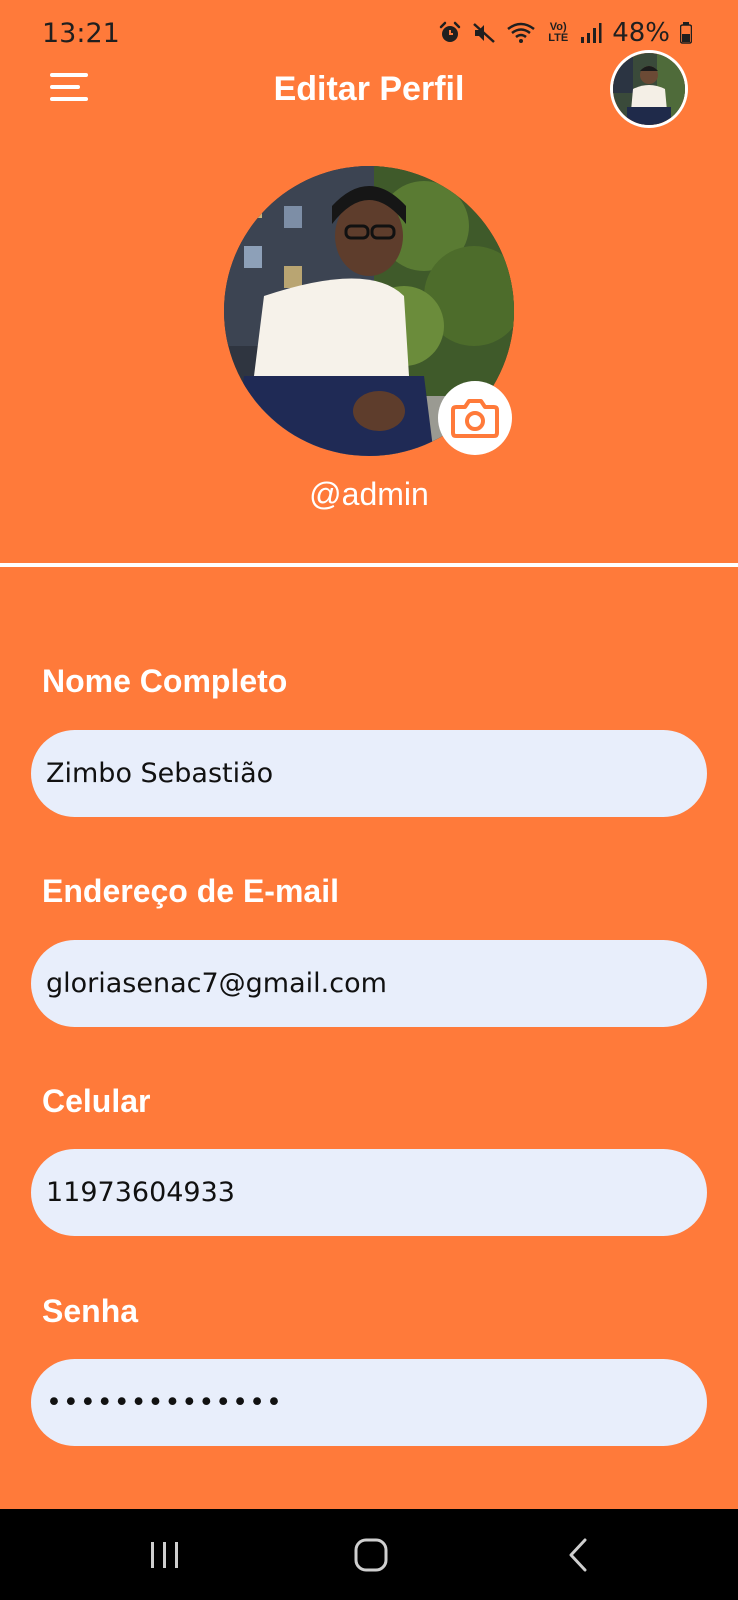 This screenshot has height=1600, width=738. What do you see at coordinates (649, 89) in the screenshot?
I see `header-avatar` at bounding box center [649, 89].